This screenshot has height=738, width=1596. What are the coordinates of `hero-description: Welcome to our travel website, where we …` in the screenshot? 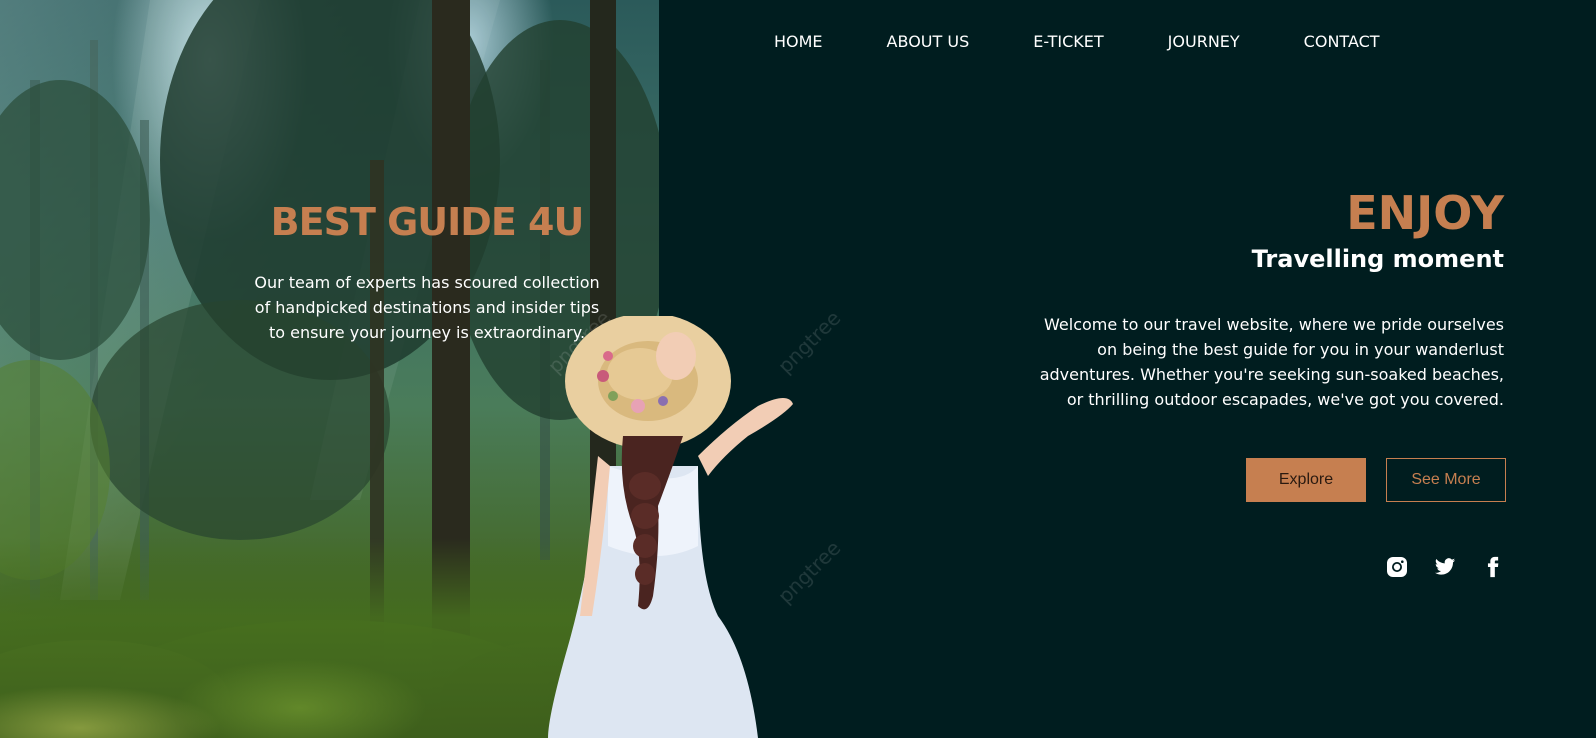 It's located at (1271, 362).